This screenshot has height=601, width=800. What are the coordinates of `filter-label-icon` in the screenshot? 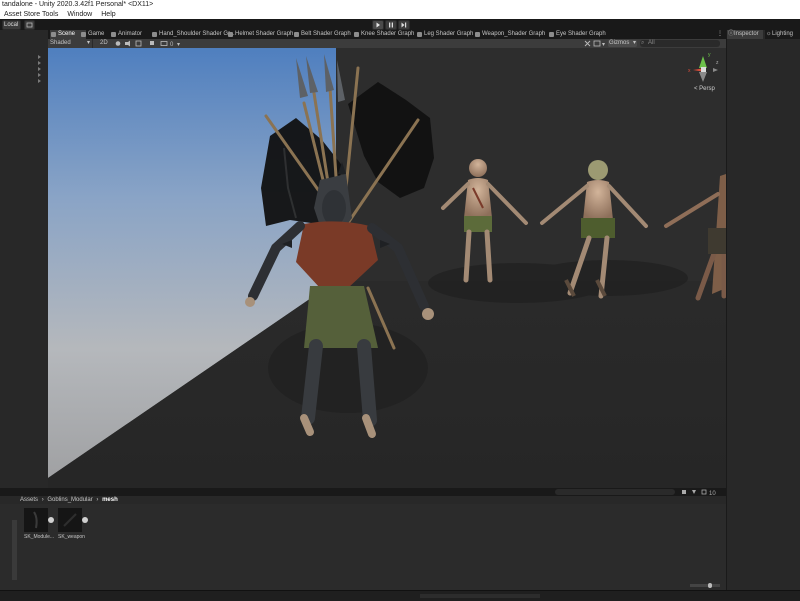 It's located at (694, 492).